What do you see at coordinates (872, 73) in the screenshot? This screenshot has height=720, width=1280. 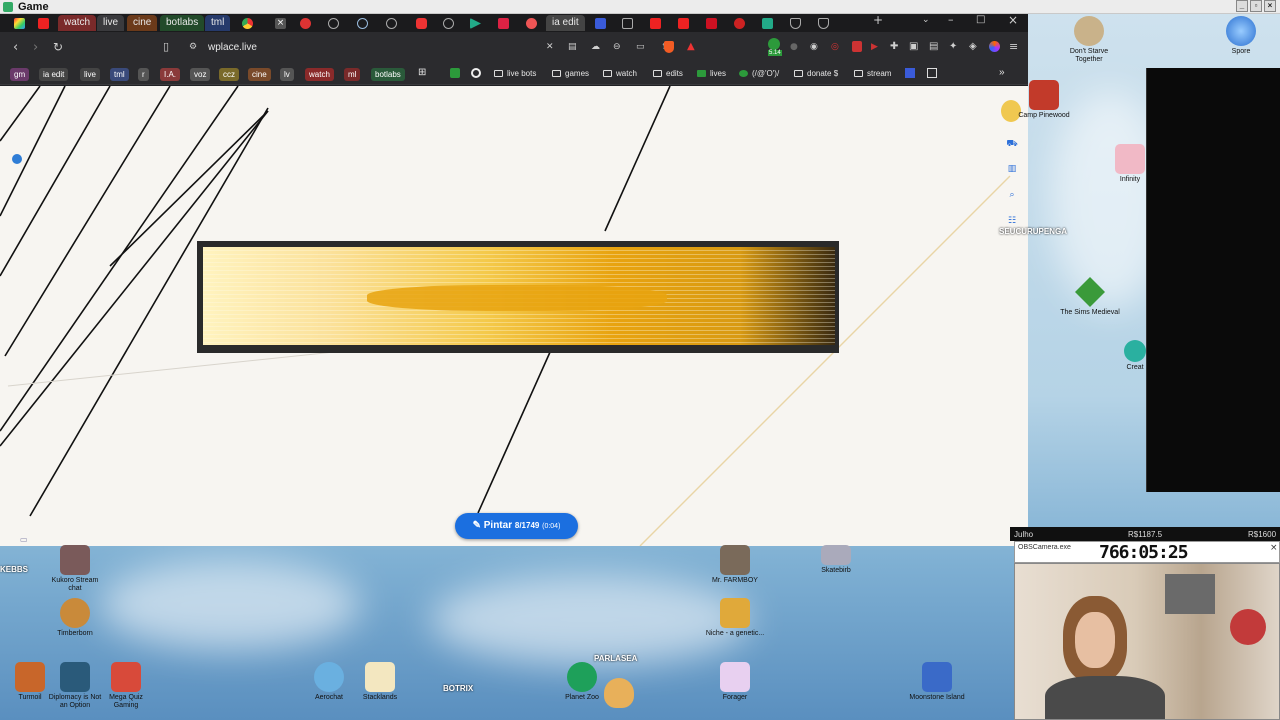 I see `bookmark-folder-stream: stream` at bounding box center [872, 73].